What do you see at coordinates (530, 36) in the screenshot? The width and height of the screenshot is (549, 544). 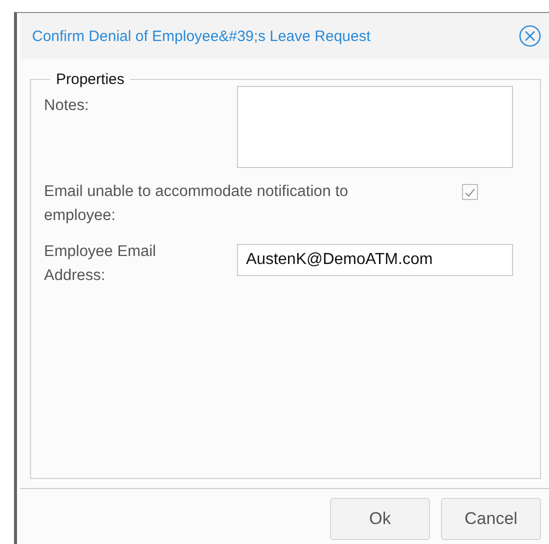 I see `close-icon` at bounding box center [530, 36].